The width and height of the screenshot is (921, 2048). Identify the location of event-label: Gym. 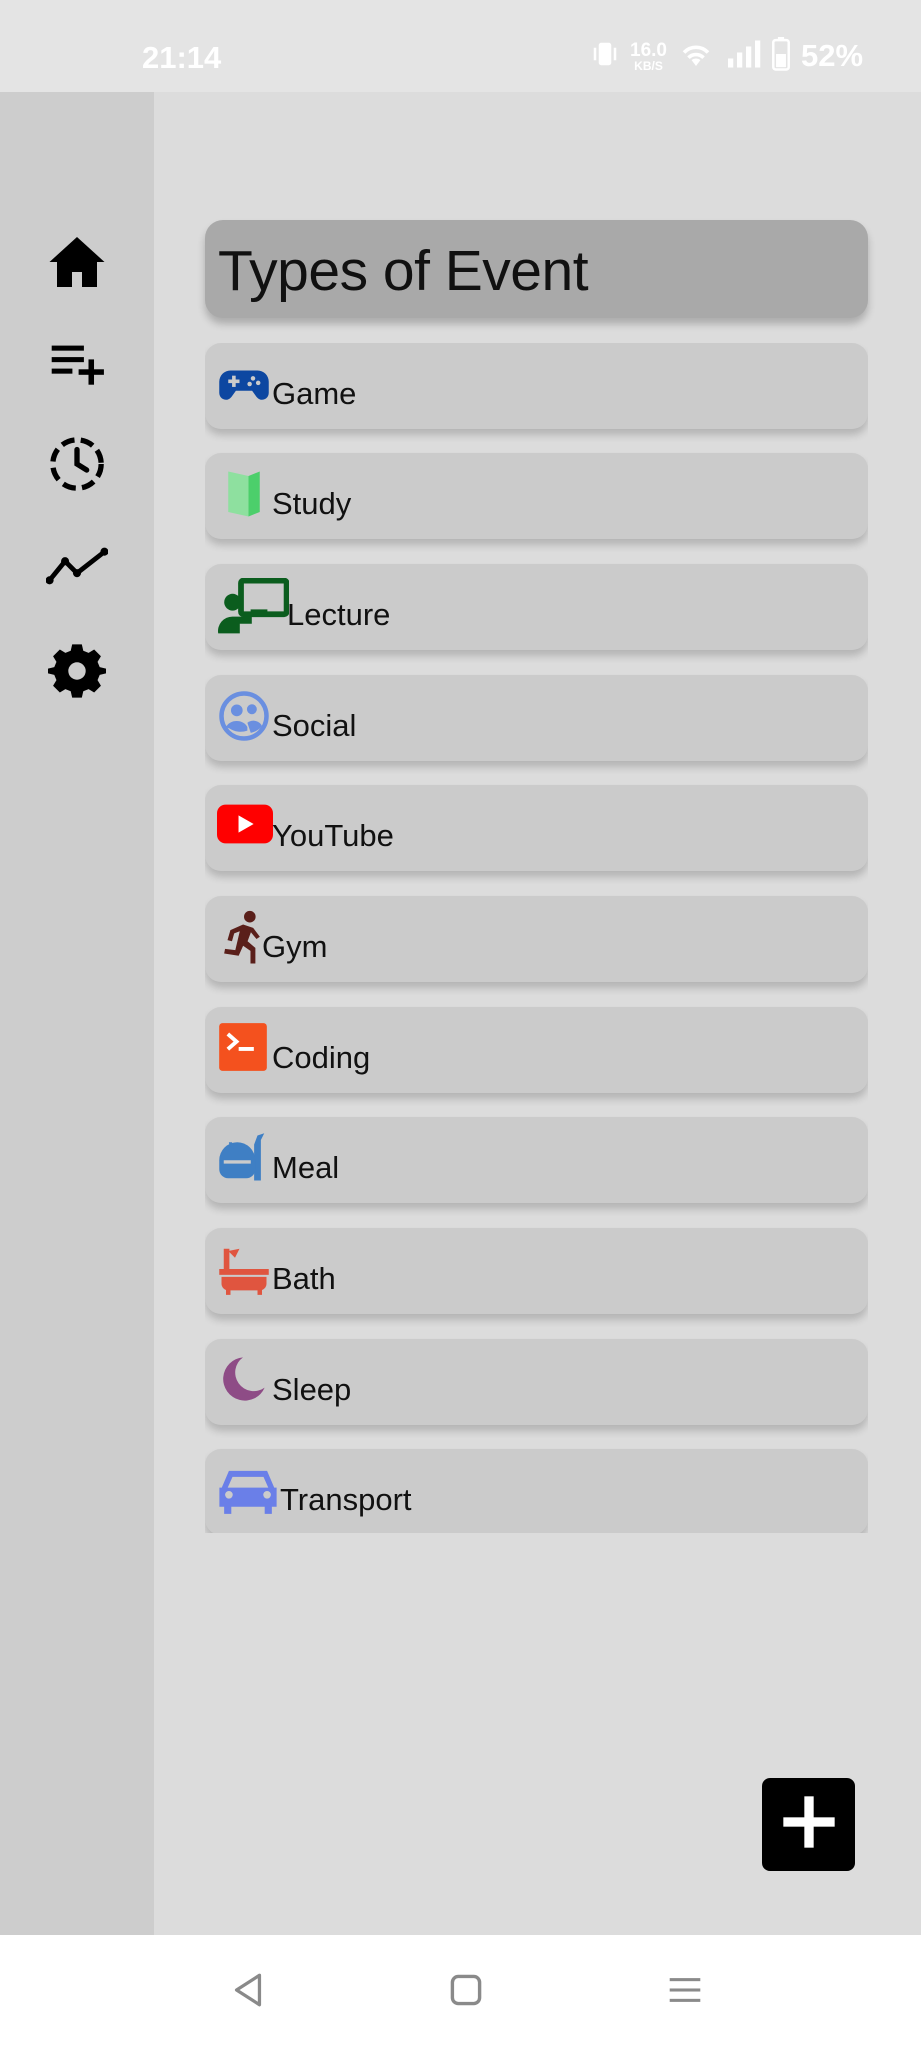
(295, 946).